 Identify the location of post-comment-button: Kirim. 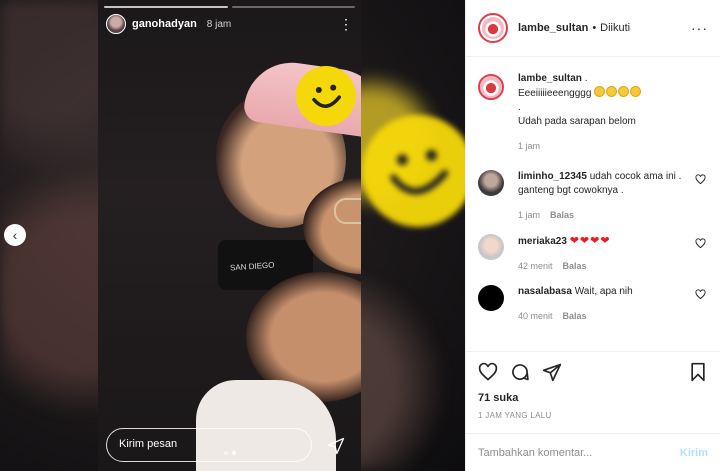
(694, 453).